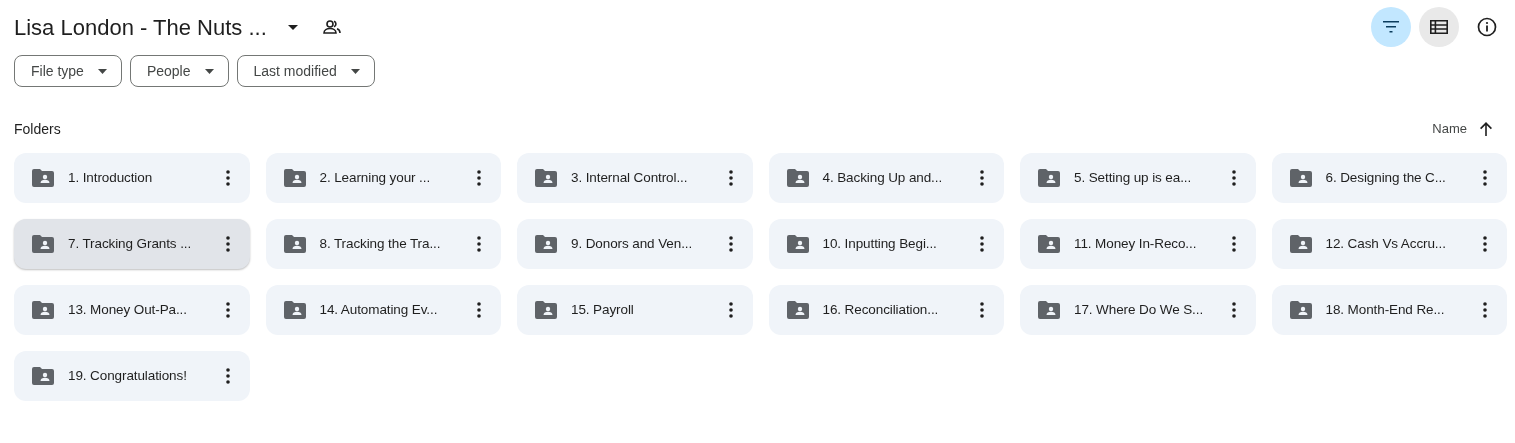 This screenshot has height=443, width=1515. Describe the element at coordinates (179, 71) in the screenshot. I see `filter-dropdown: People` at that location.